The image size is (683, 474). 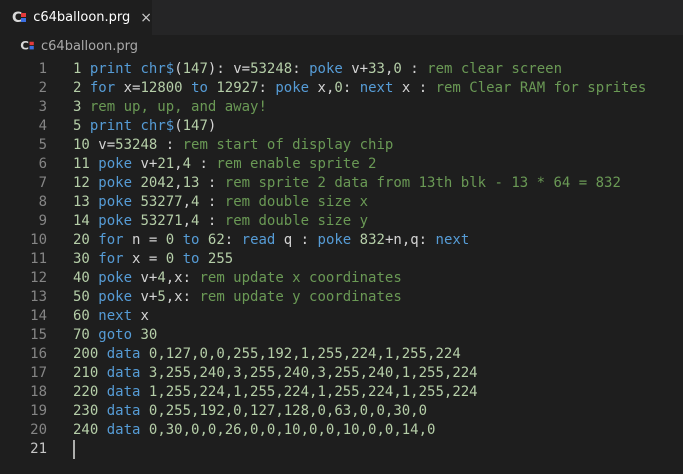 I want to click on code-text: 30 for x = 0 to 255, so click(x=153, y=259).